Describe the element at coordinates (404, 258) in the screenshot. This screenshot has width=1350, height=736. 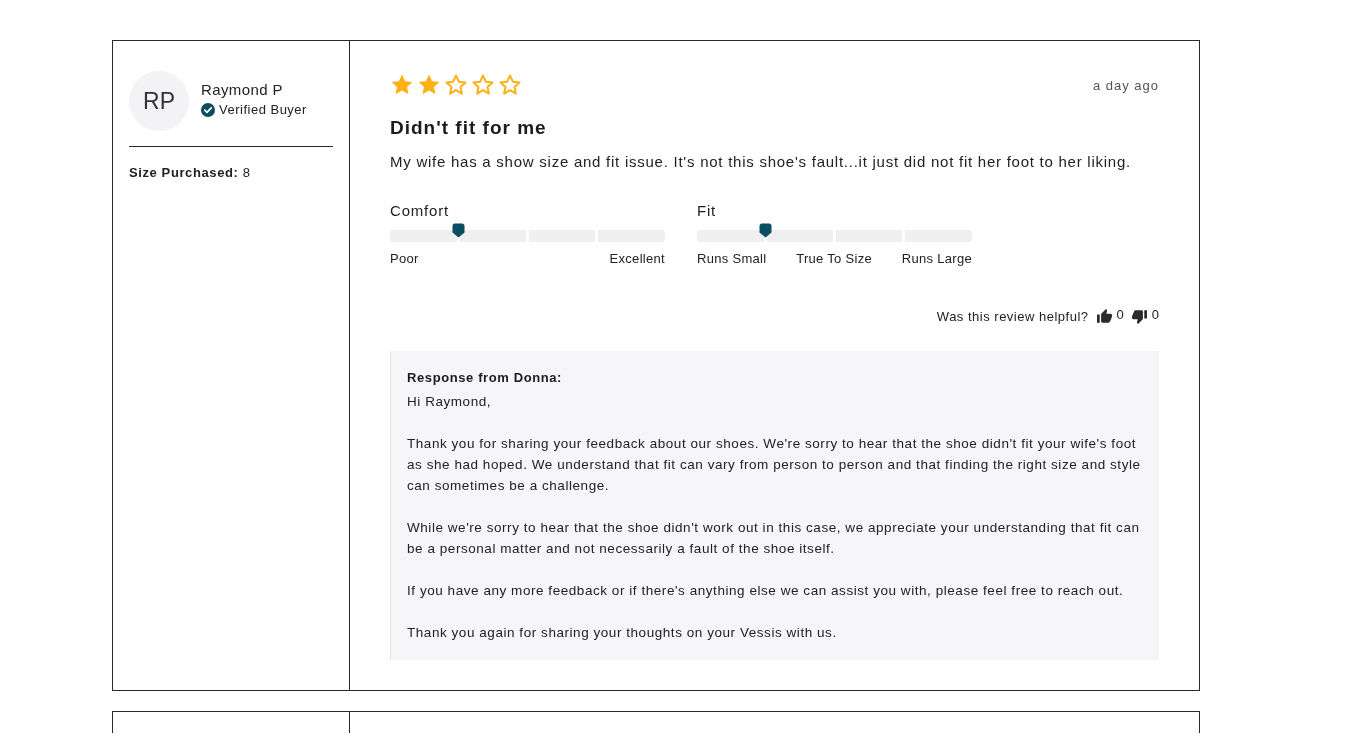
I see `scale-label: Poor` at that location.